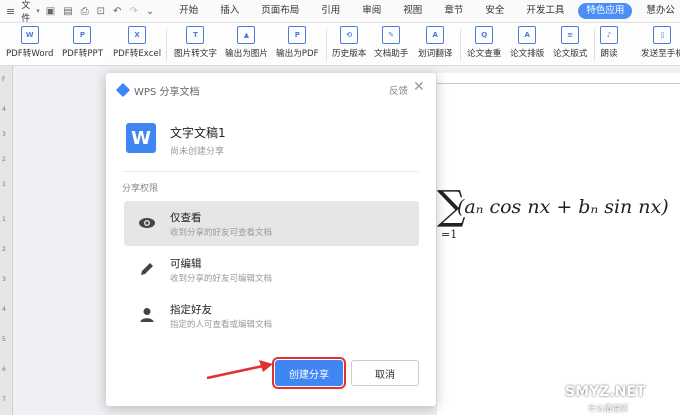 The image size is (680, 415). What do you see at coordinates (449, 234) in the screenshot?
I see `summation-lower-bound: =1` at bounding box center [449, 234].